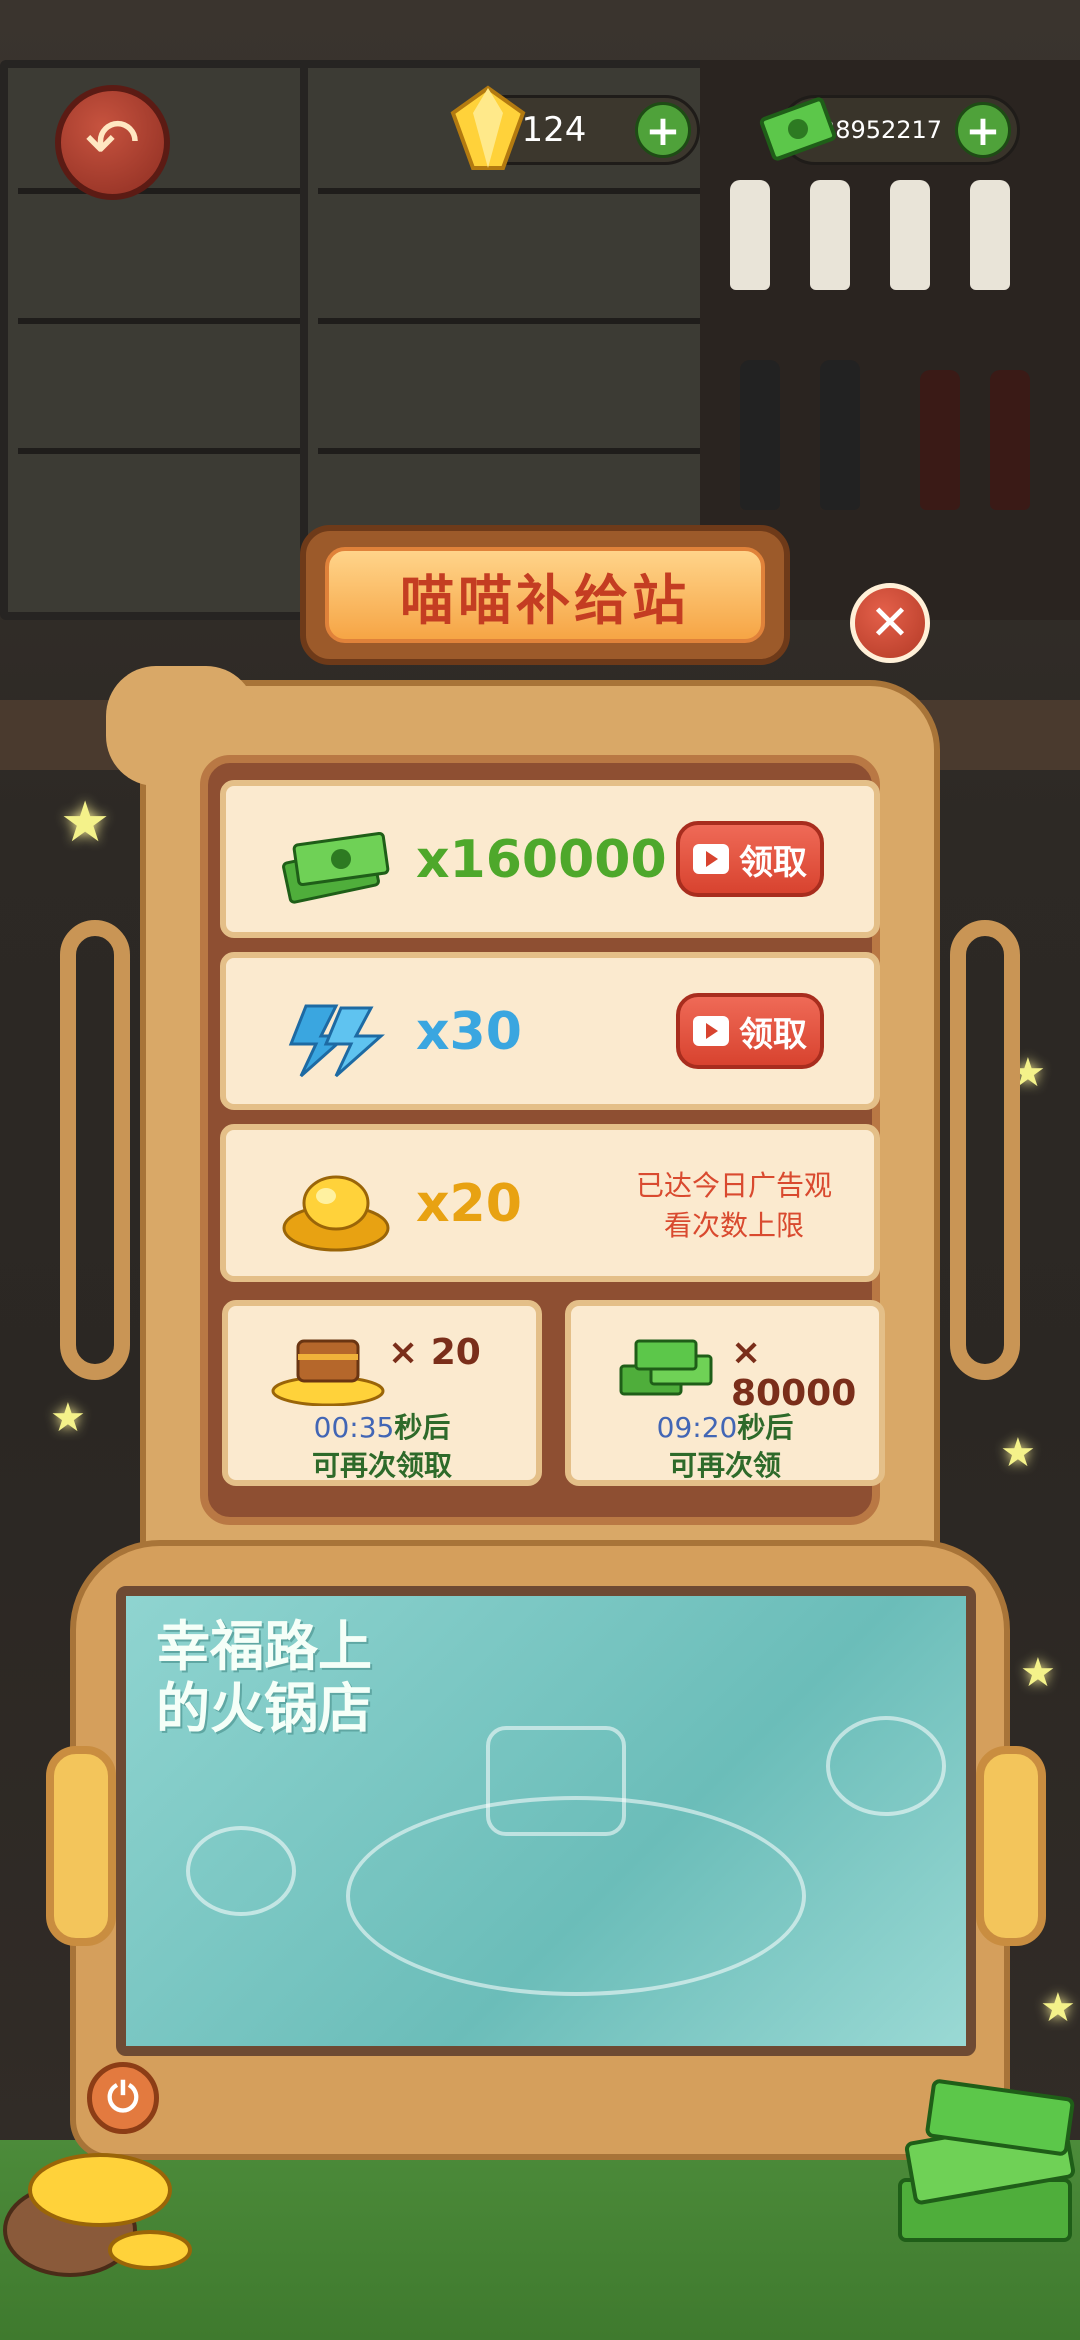 This screenshot has height=2340, width=1080. What do you see at coordinates (264, 1677) in the screenshot?
I see `game-logo: 幸福路上 的火锅店` at bounding box center [264, 1677].